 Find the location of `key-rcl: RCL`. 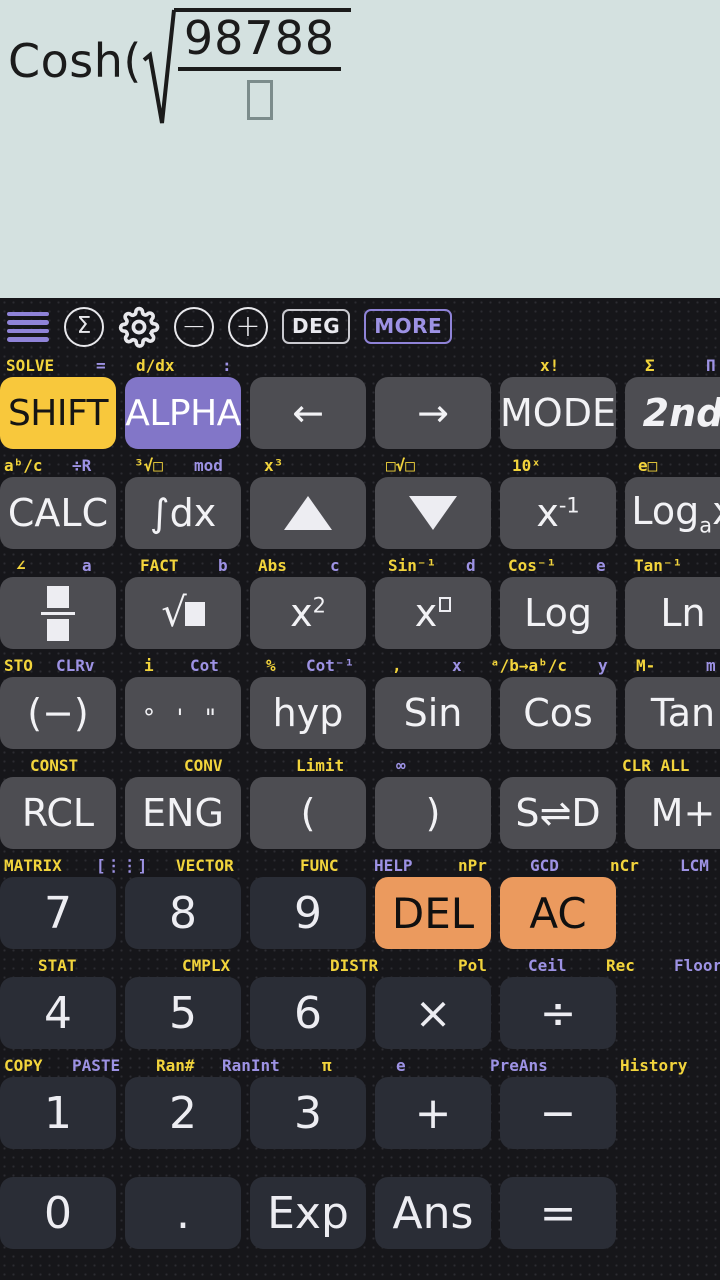

key-rcl: RCL is located at coordinates (58, 813).